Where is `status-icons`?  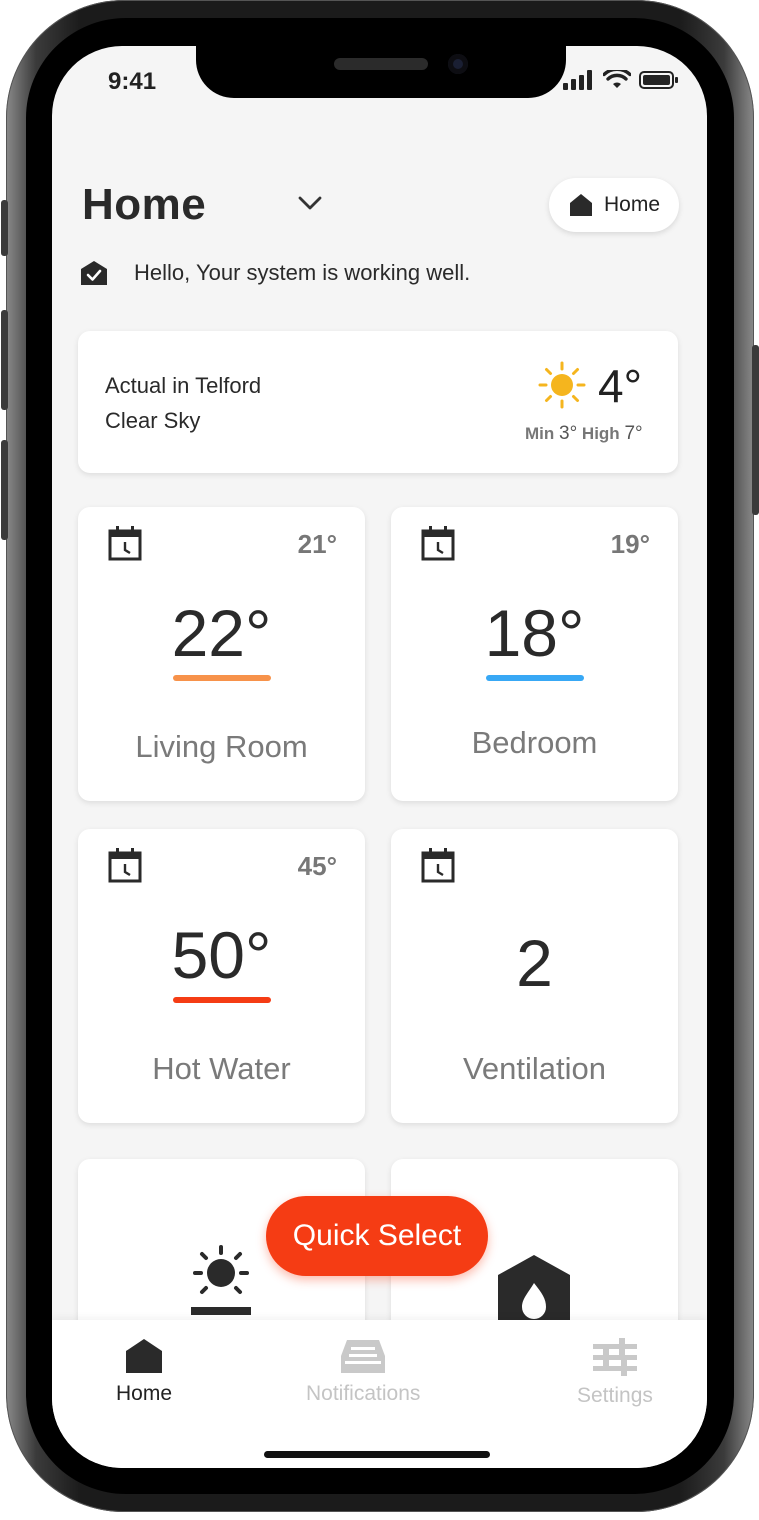
status-icons is located at coordinates (621, 80).